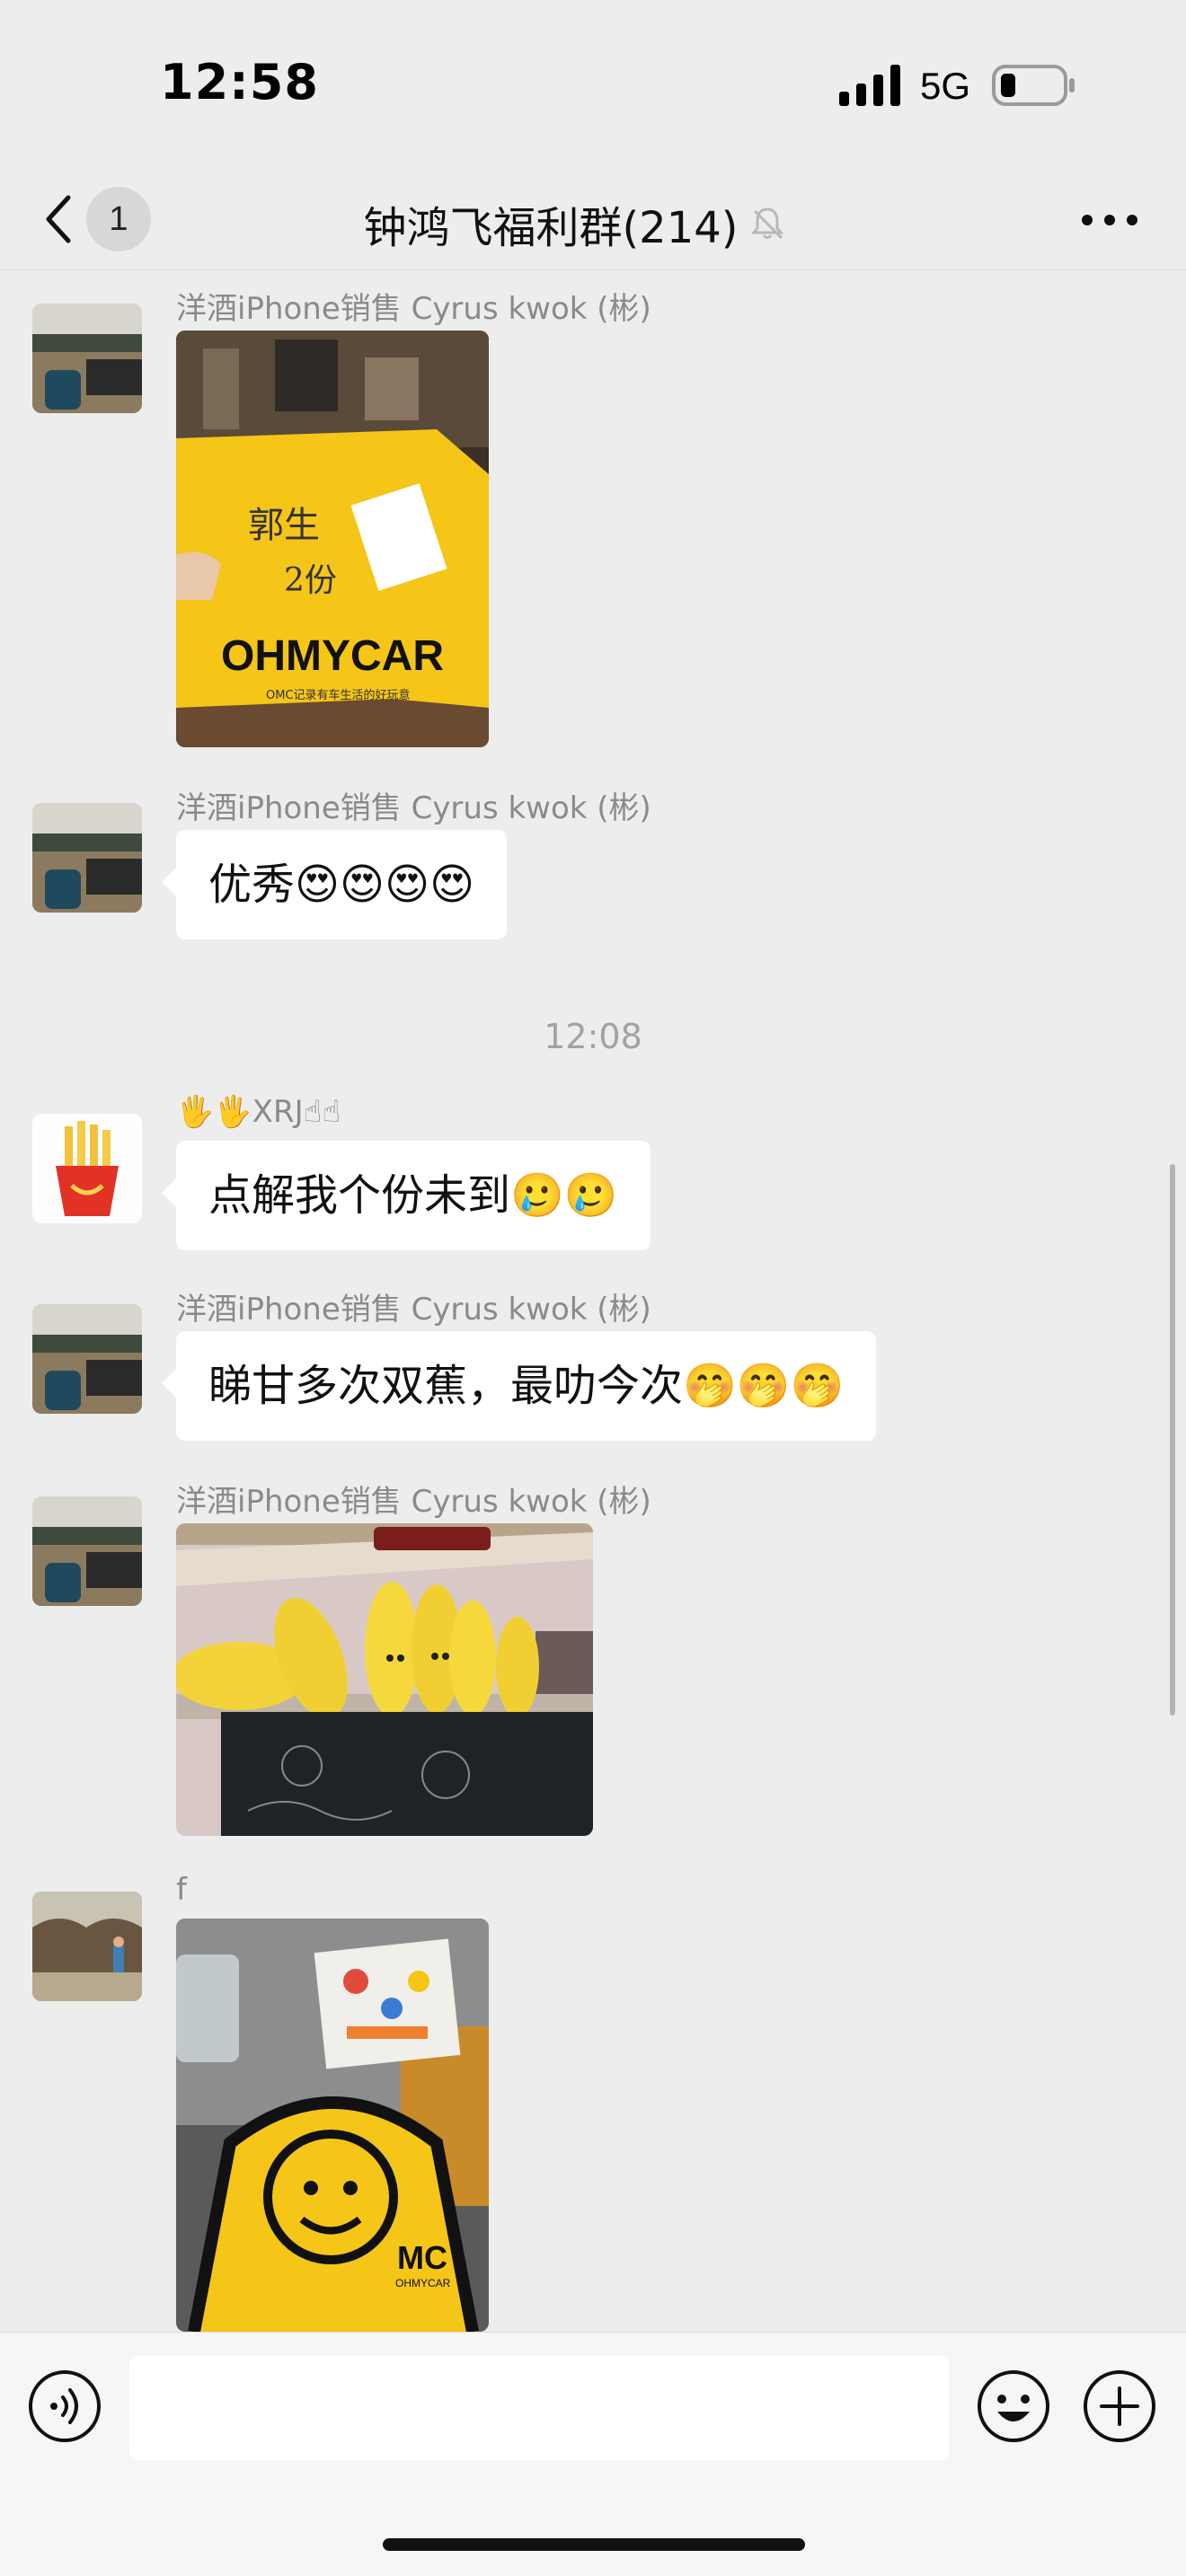  I want to click on image-message: 郭生 2份 OHMYCAR OMC记录有车生活的好玩意, so click(332, 539).